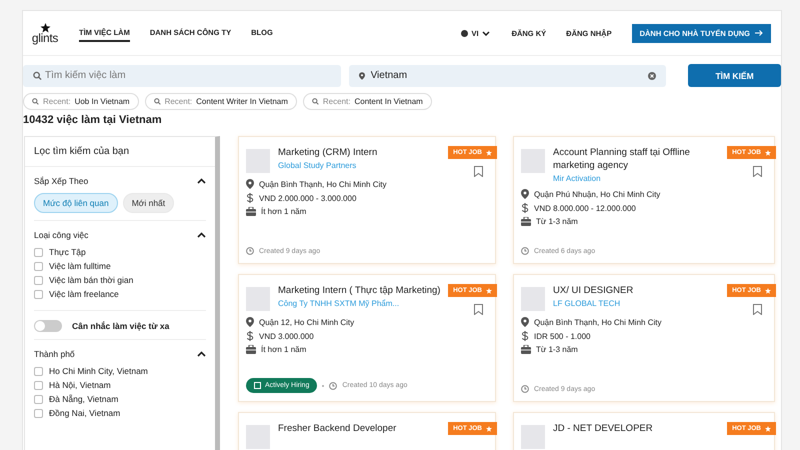 The image size is (800, 450). I want to click on section-title: Sắp Xếp Theo, so click(61, 181).